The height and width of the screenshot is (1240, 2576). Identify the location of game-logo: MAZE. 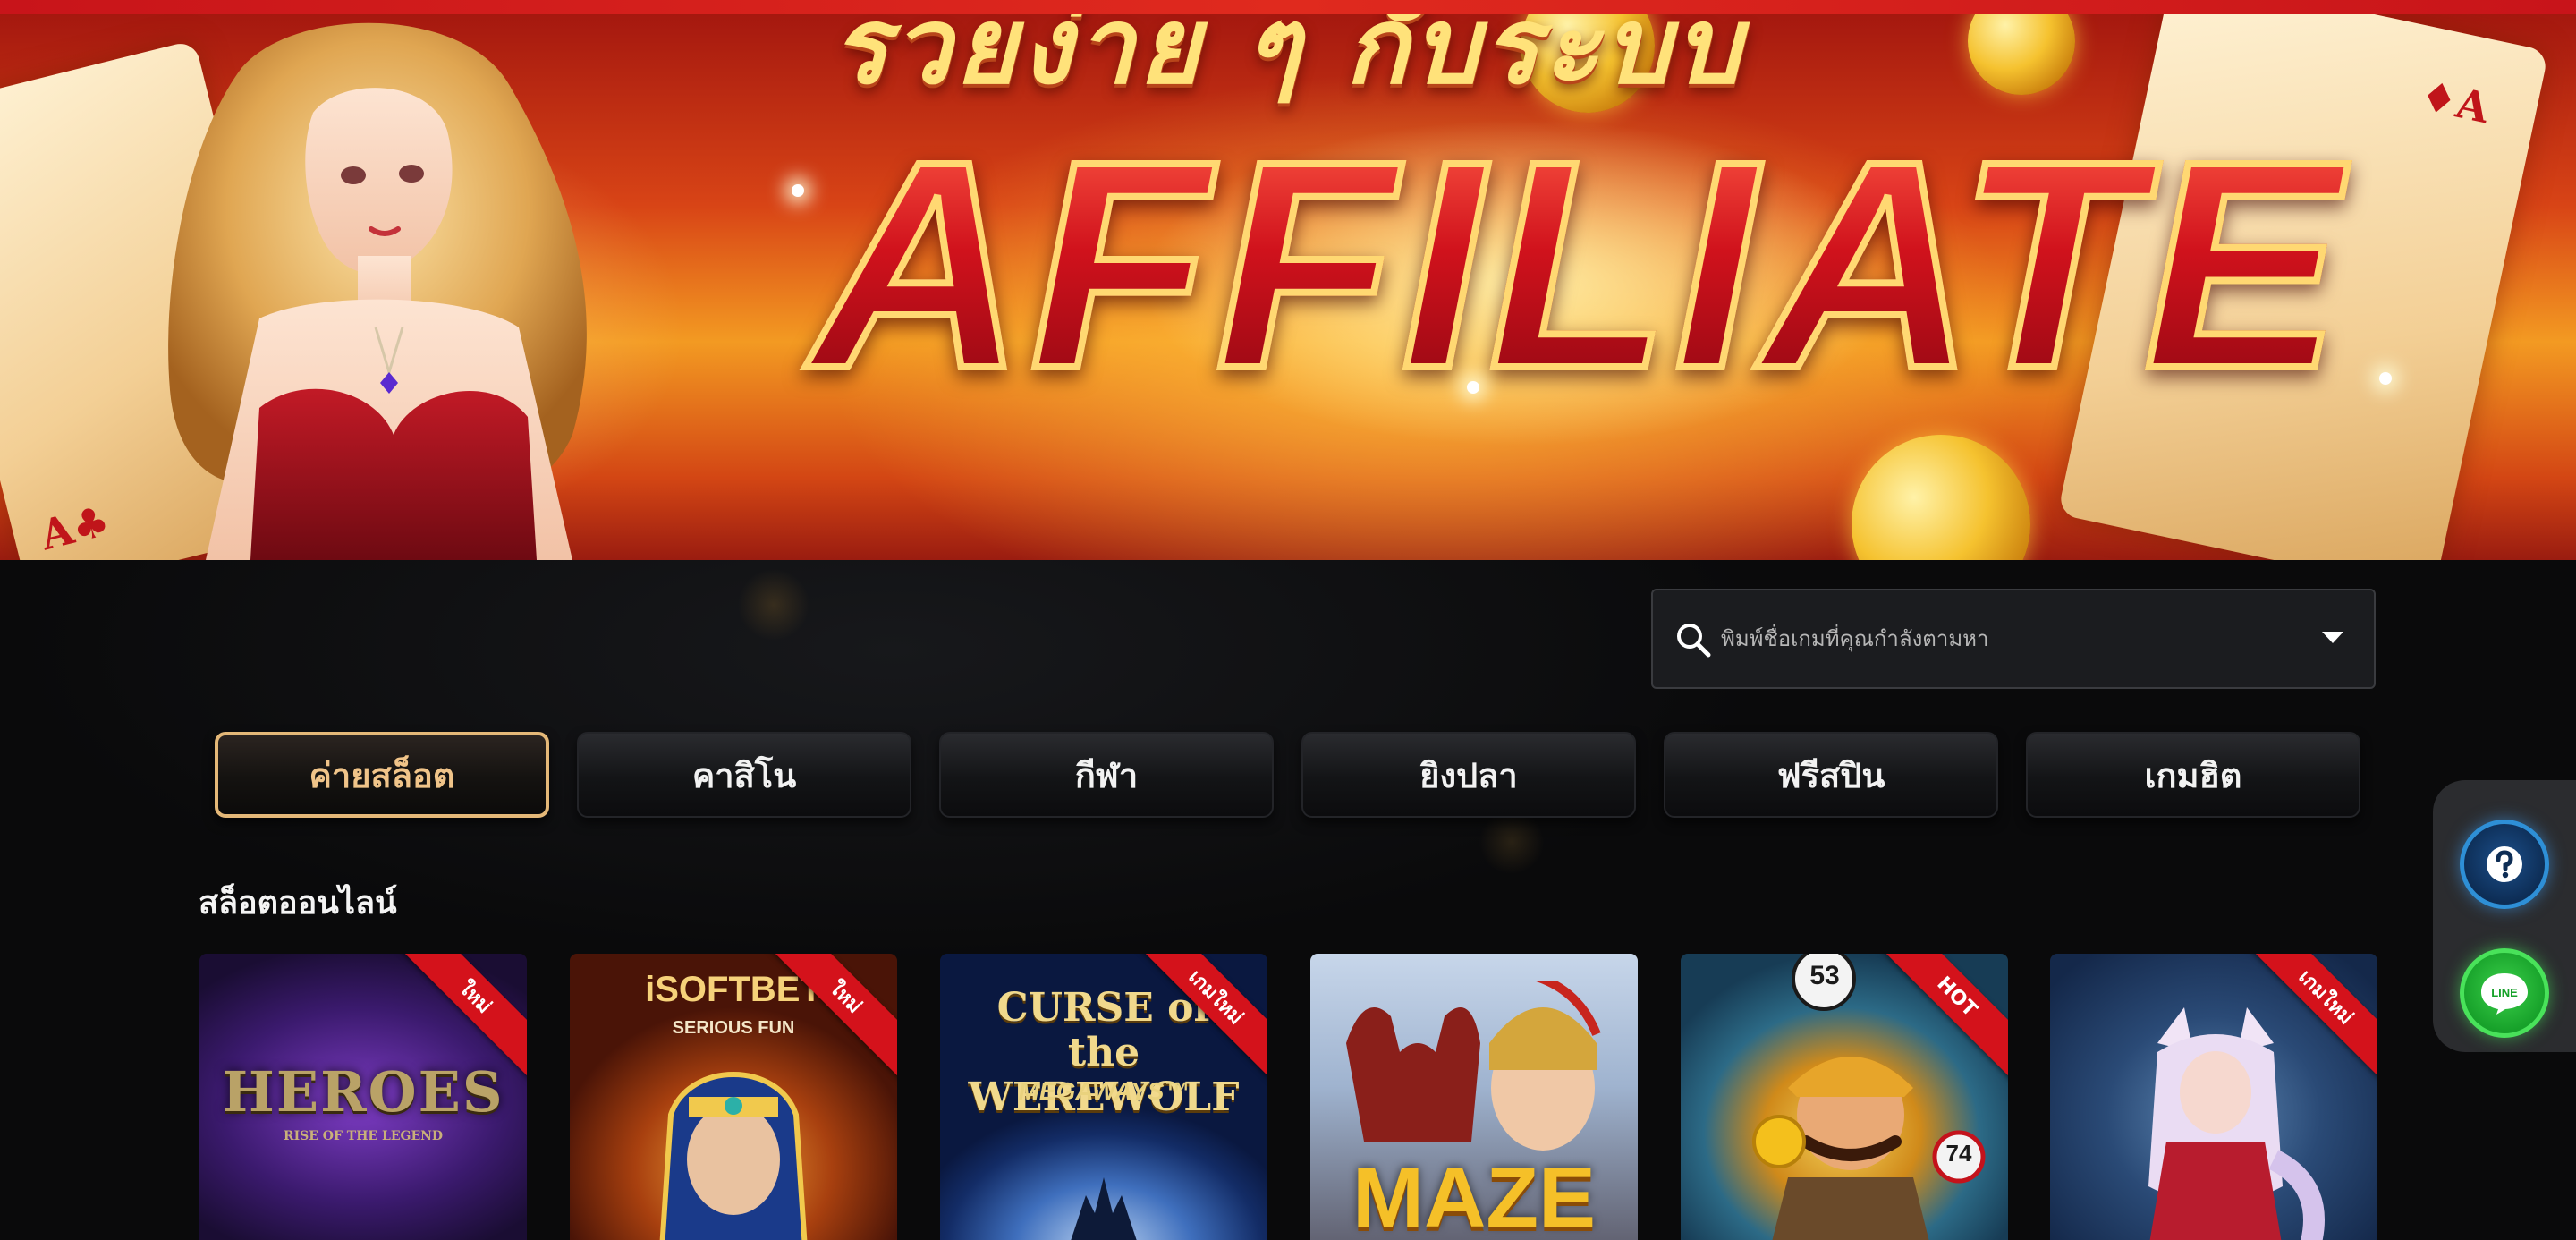
(1474, 1195).